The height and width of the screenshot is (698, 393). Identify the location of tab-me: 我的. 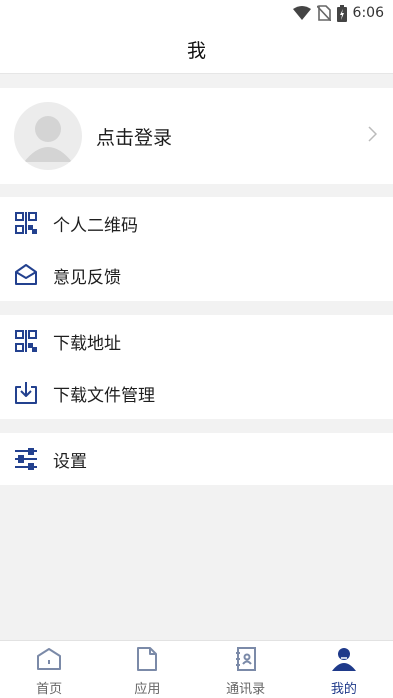
(344, 669).